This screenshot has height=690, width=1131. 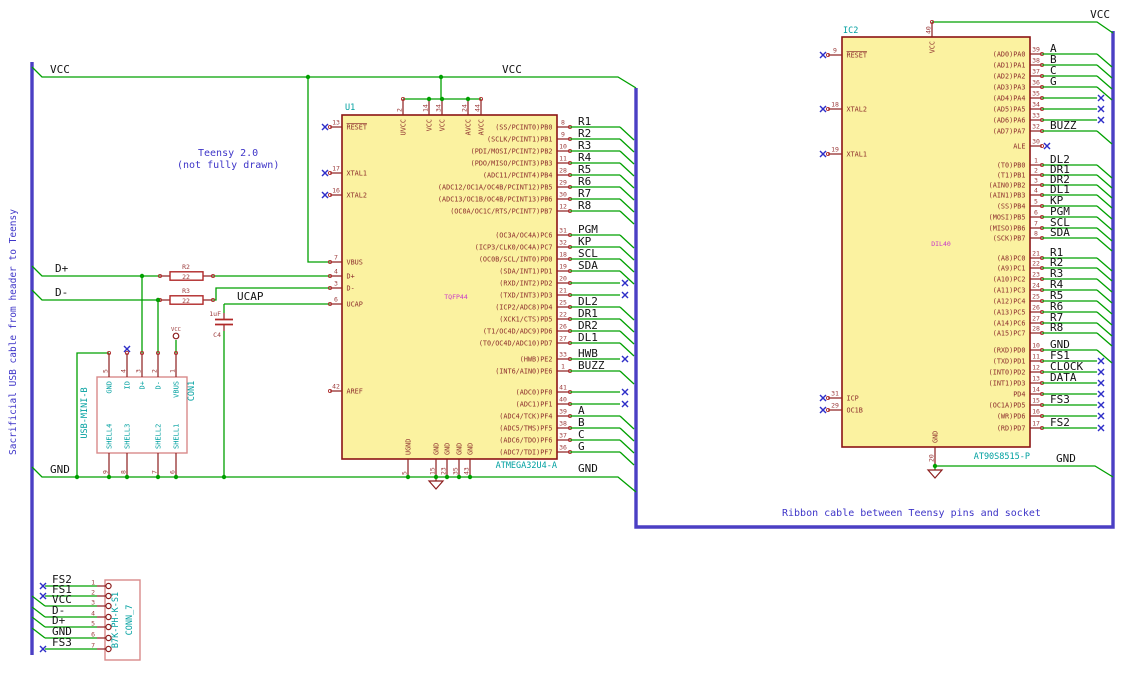 What do you see at coordinates (124, 371) in the screenshot?
I see `usb-pin-number: 4` at bounding box center [124, 371].